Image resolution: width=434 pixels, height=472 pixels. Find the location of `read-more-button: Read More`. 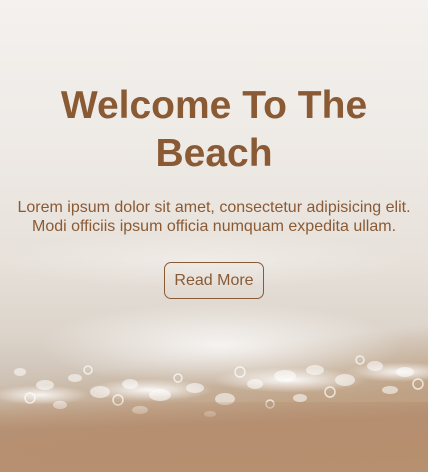

read-more-button: Read More is located at coordinates (214, 280).